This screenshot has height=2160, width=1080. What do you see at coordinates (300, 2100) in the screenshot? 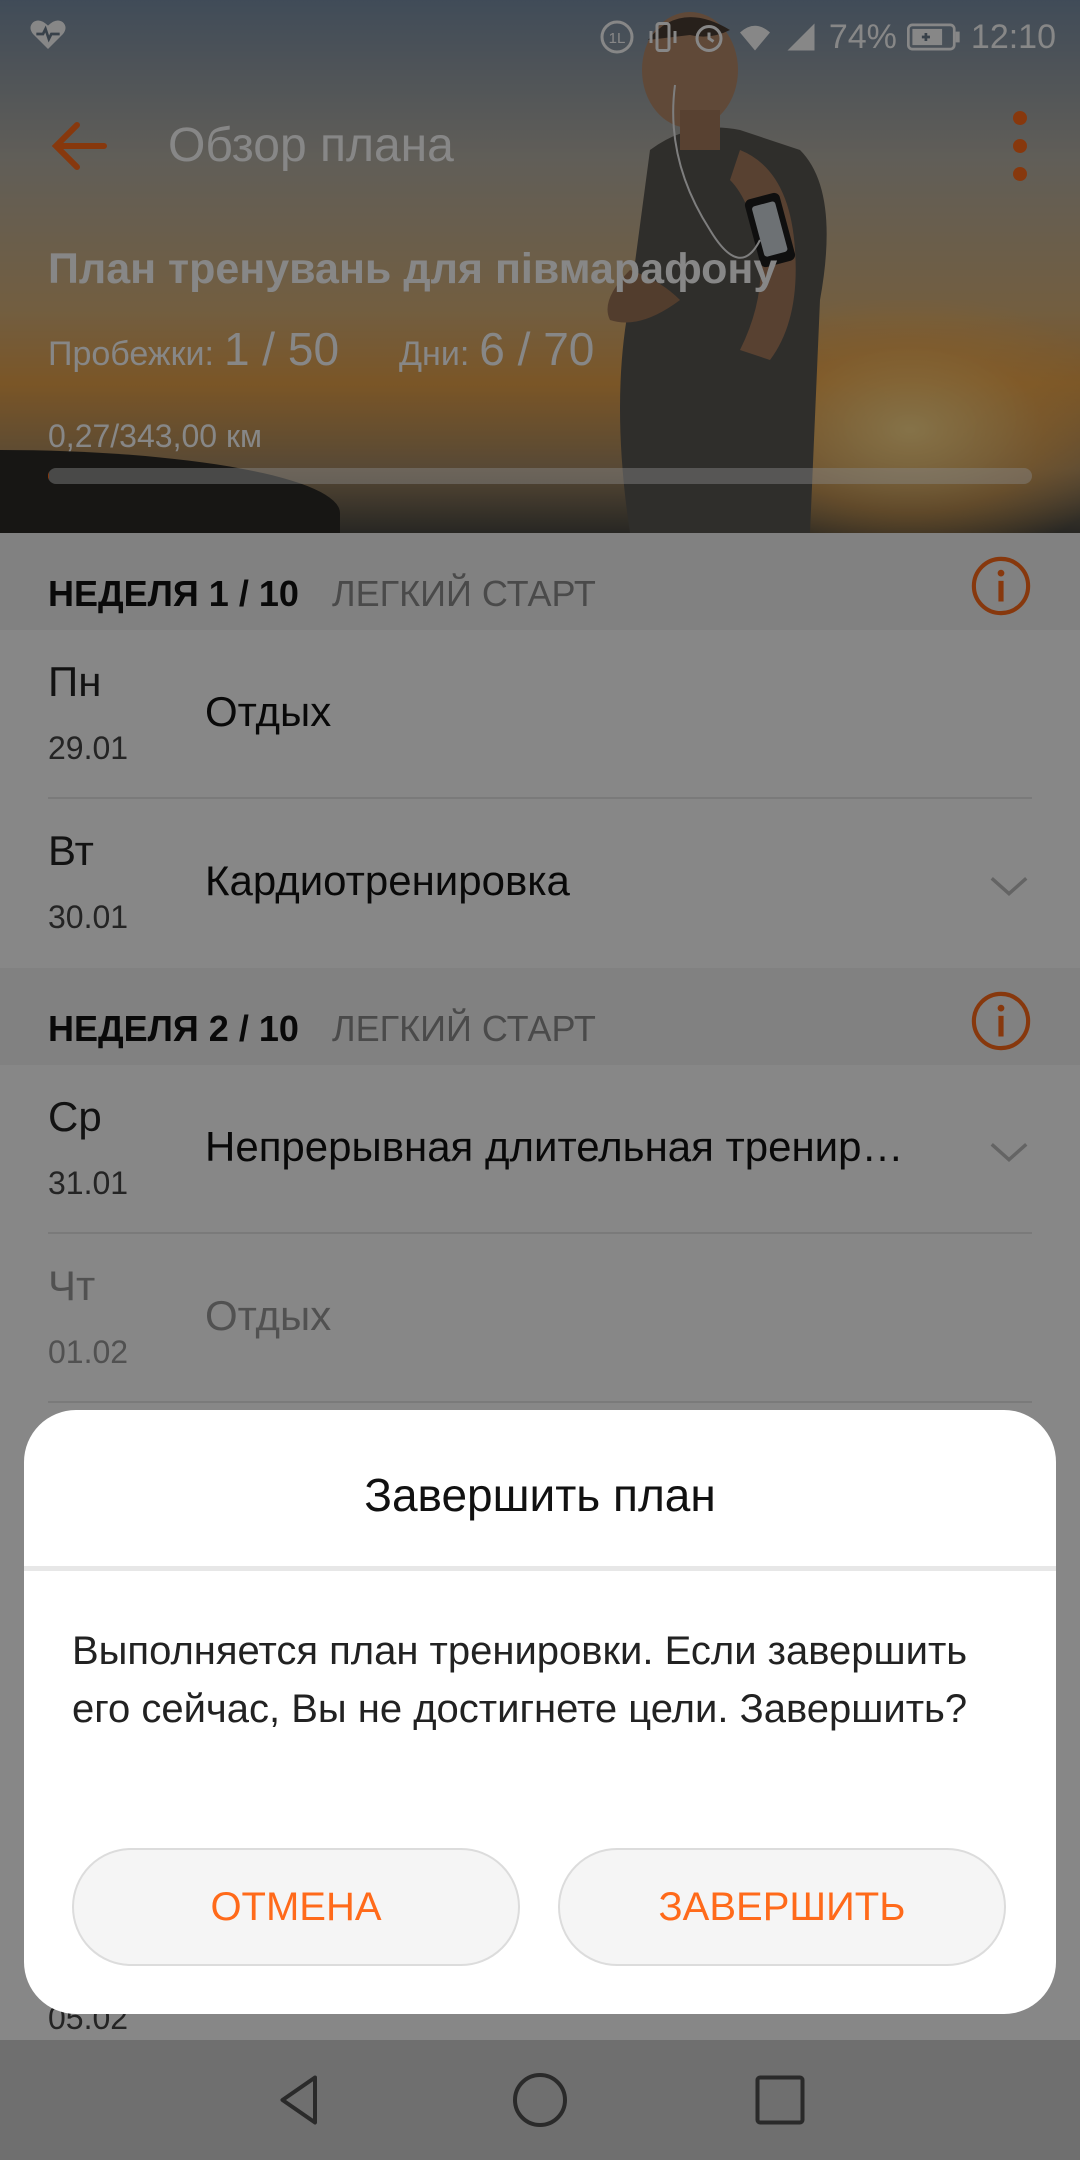
I see `nav-back-icon` at bounding box center [300, 2100].